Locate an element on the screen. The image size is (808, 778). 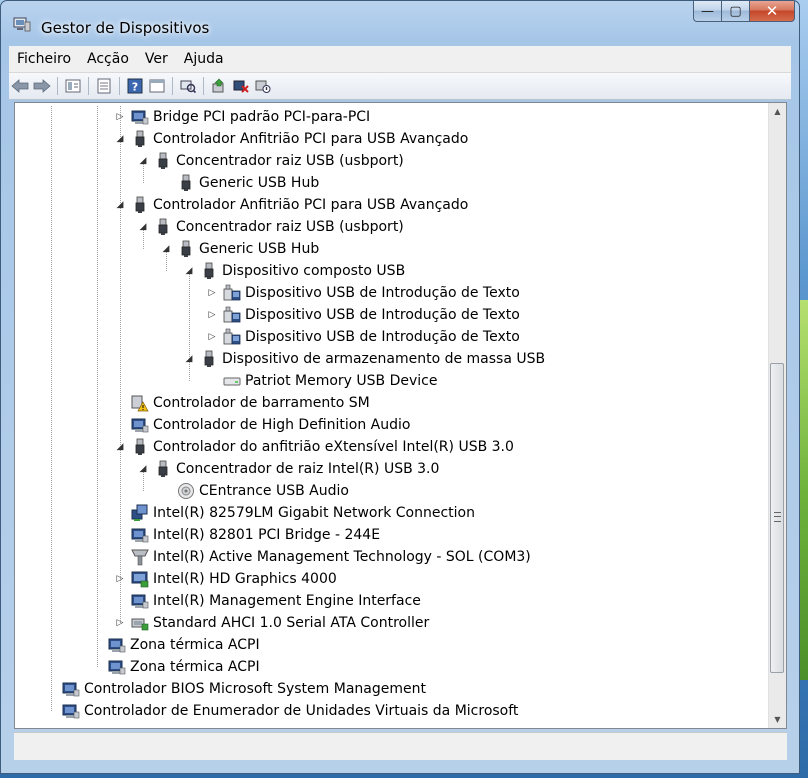
storage-controller-icon is located at coordinates (140, 623).